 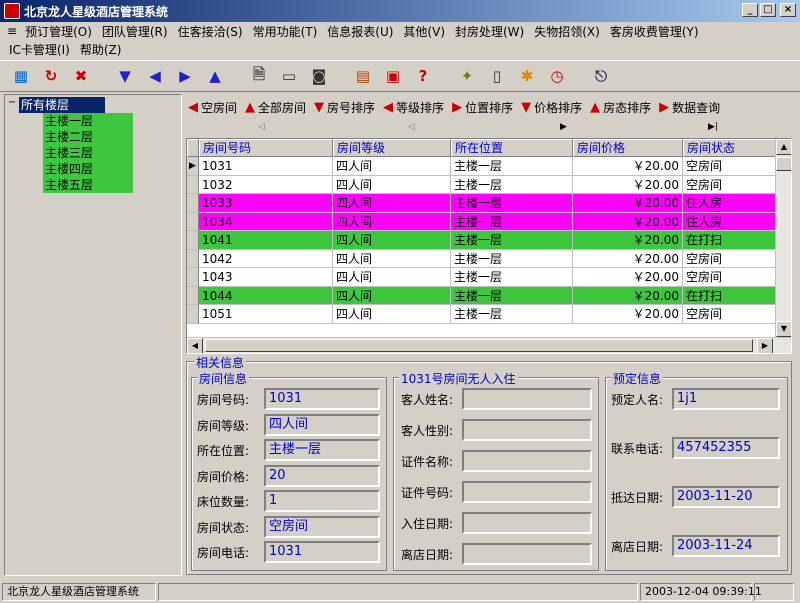 I want to click on help-icon: ?, so click(x=423, y=76).